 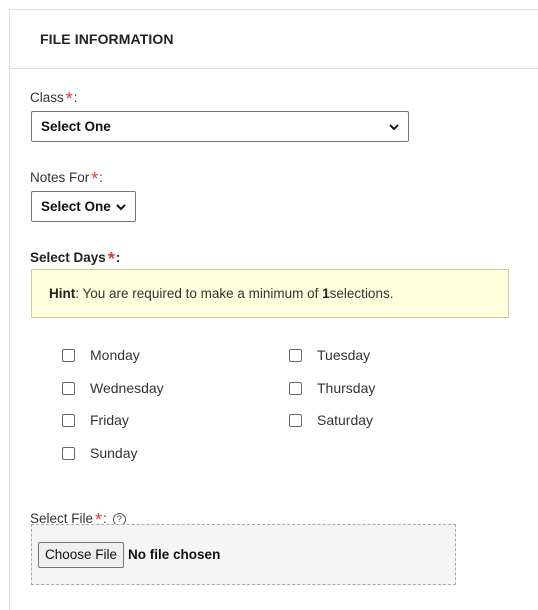 I want to click on class-select: Select One, so click(x=220, y=126).